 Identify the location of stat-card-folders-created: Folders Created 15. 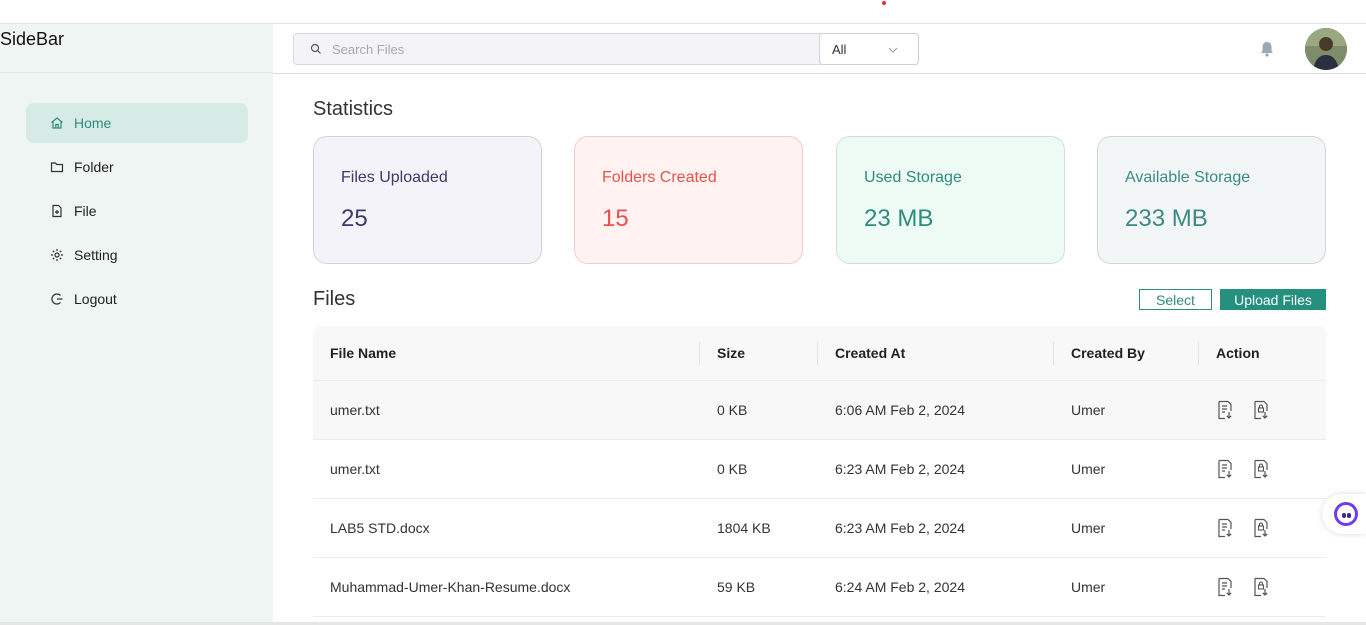
(688, 200).